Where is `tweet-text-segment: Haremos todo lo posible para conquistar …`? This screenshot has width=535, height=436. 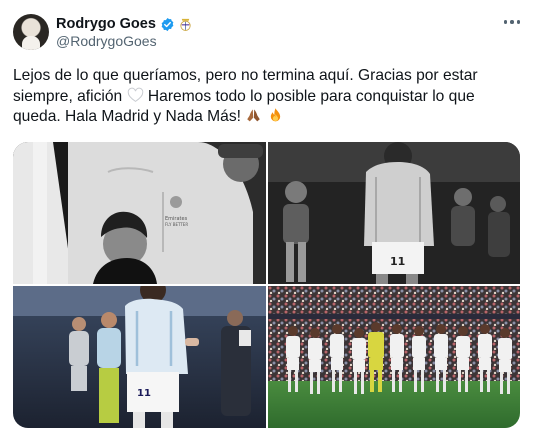 tweet-text-segment: Haremos todo lo posible para conquistar … is located at coordinates (311, 96).